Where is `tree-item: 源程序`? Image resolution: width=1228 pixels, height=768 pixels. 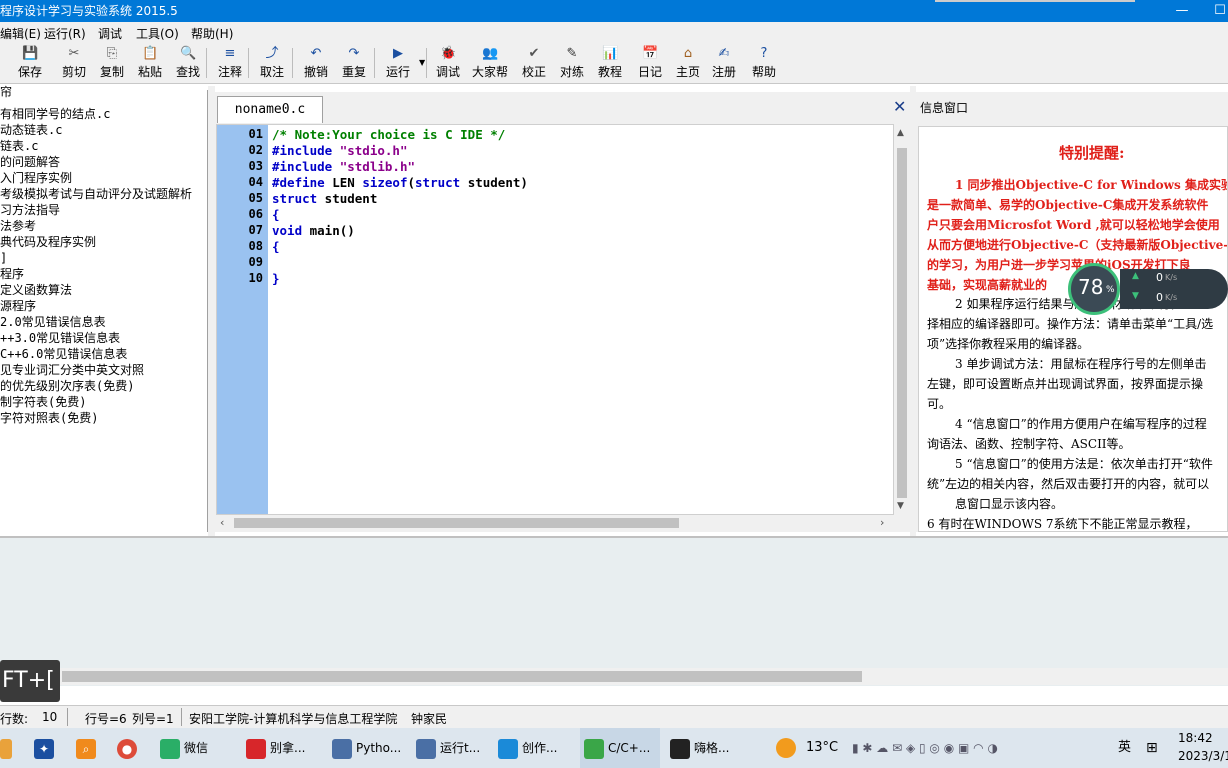 tree-item: 源程序 is located at coordinates (18, 306).